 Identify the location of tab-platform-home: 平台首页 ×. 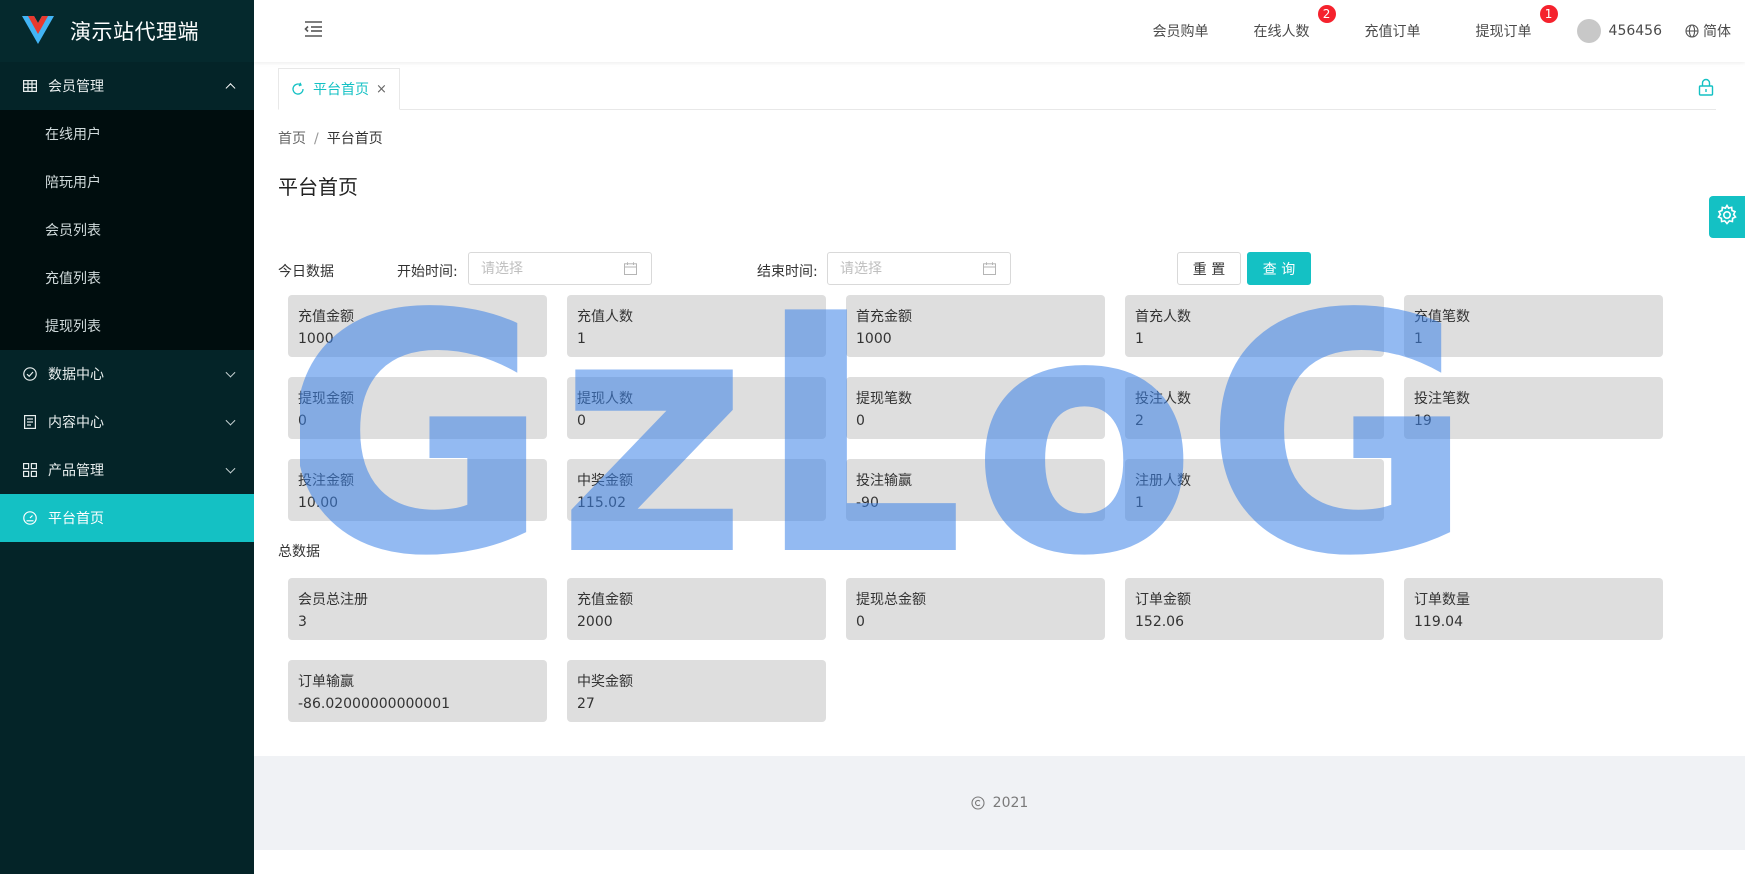
(339, 89).